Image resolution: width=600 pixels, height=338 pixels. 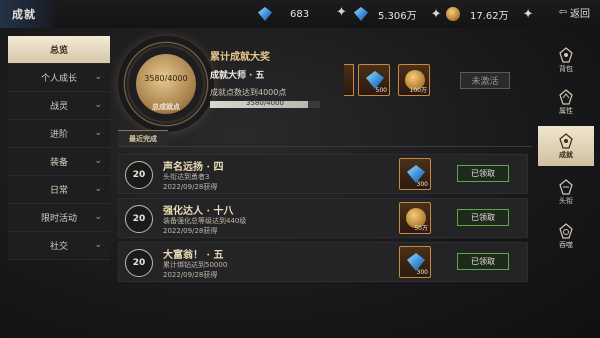 I want to click on nav-attributes: 属性, so click(x=566, y=102).